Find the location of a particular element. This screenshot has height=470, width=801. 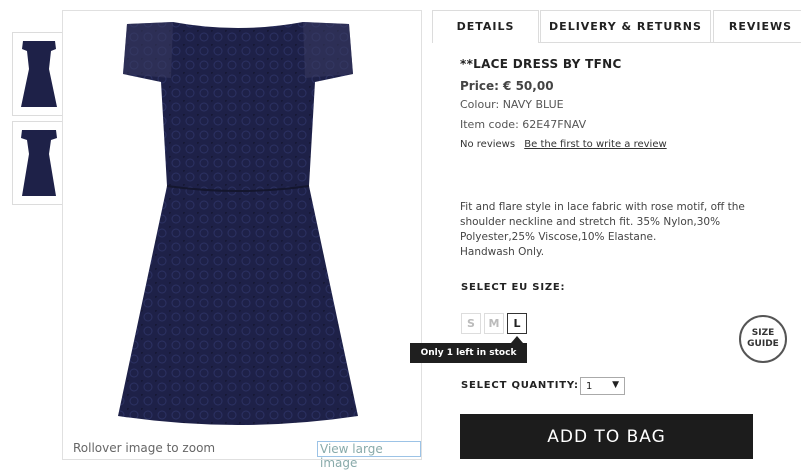

thumbnail-back is located at coordinates (39, 163).